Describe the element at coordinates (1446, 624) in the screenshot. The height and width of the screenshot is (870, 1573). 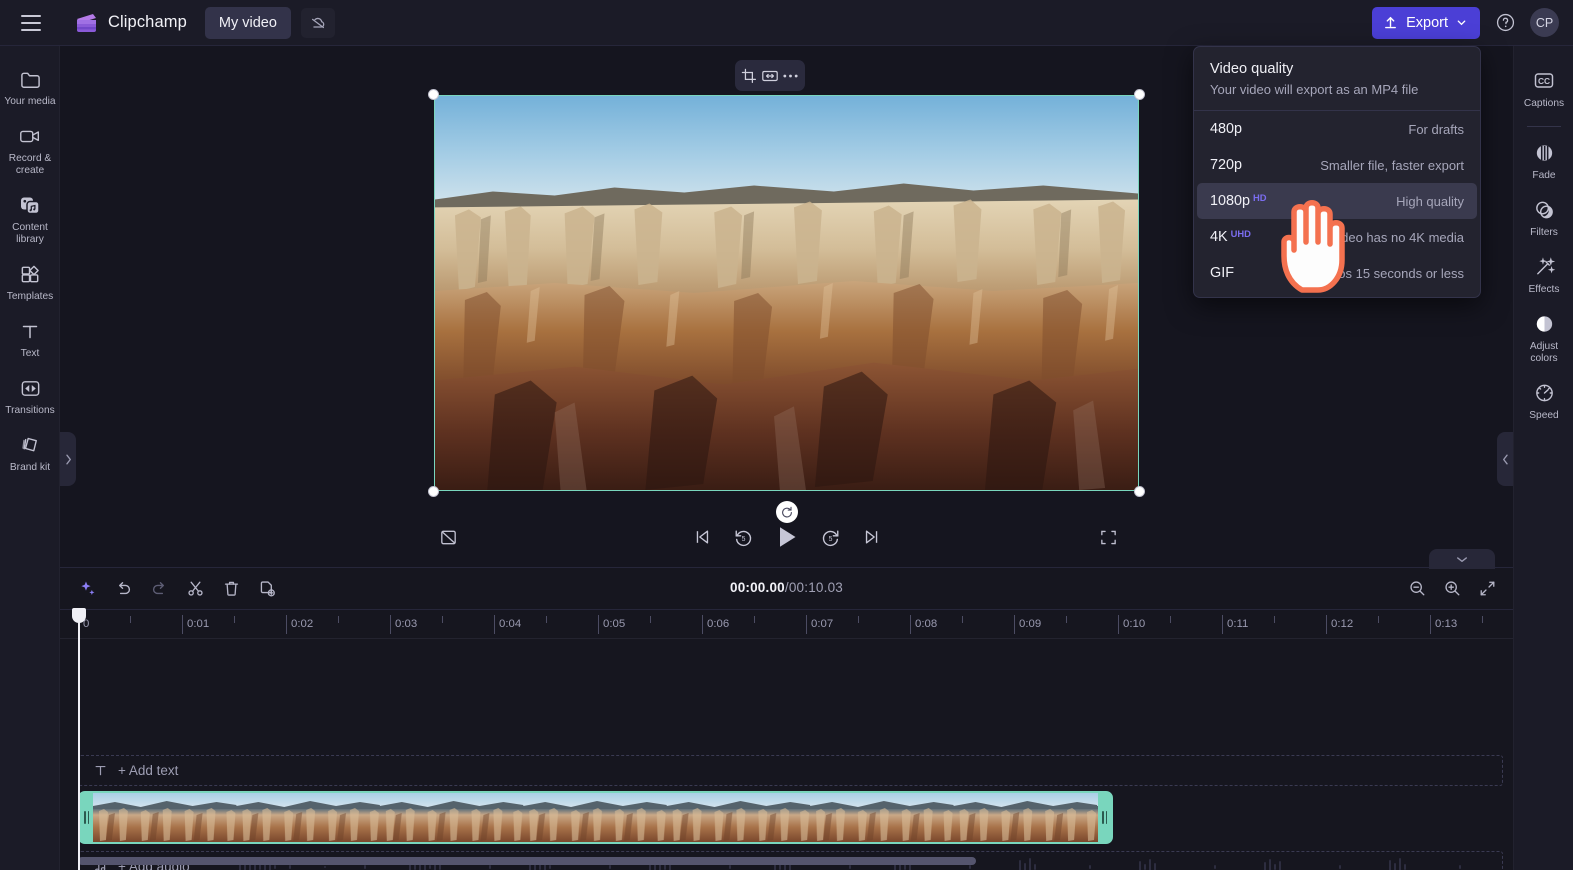
I see `ruler-label: 0:13` at that location.